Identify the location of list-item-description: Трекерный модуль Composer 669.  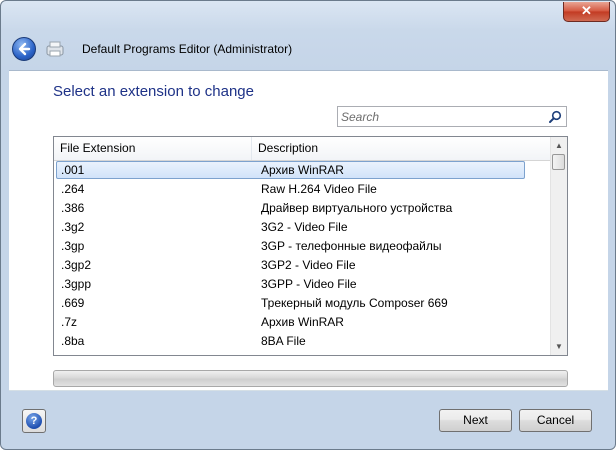
(354, 303).